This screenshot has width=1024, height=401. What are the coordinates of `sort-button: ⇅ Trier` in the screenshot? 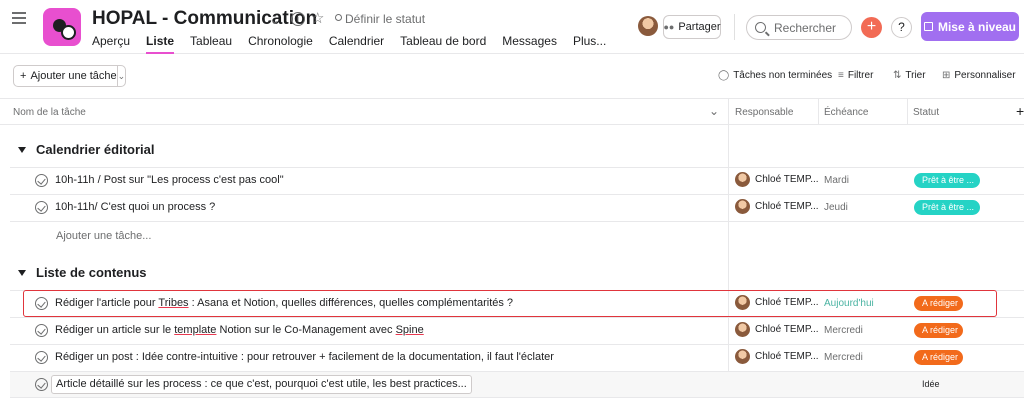 It's located at (909, 75).